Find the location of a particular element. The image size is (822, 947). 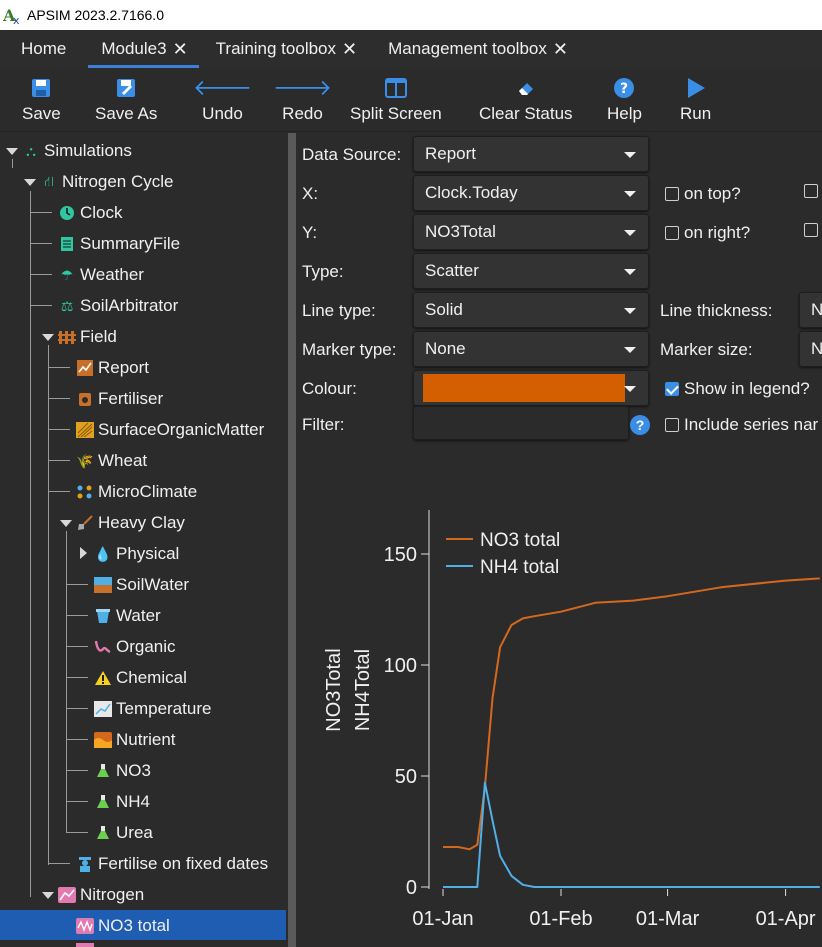

eraser-icon is located at coordinates (526, 88).